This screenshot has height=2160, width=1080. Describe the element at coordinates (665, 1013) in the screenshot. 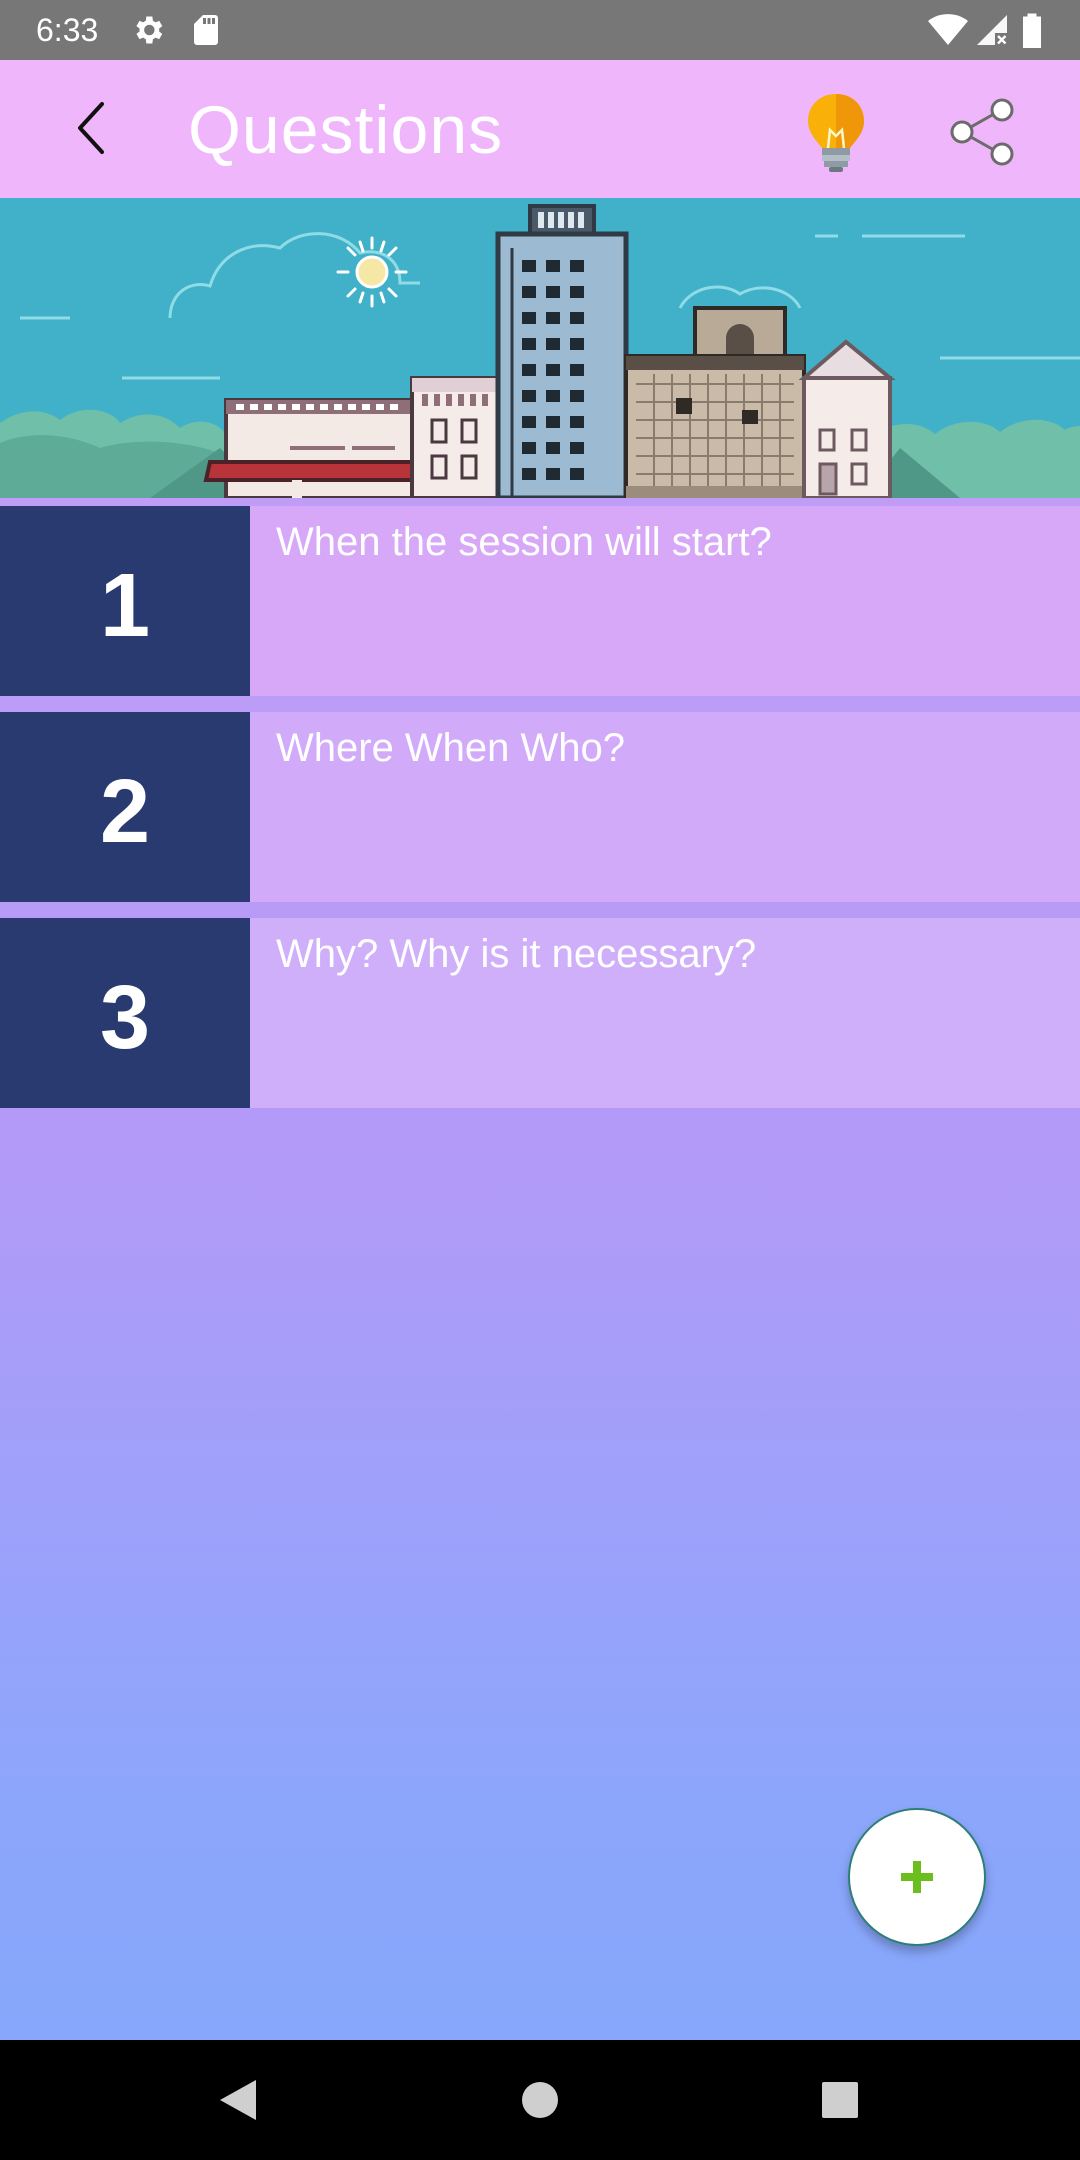

I see `question-text-area: Why? Why is it necessary?` at that location.